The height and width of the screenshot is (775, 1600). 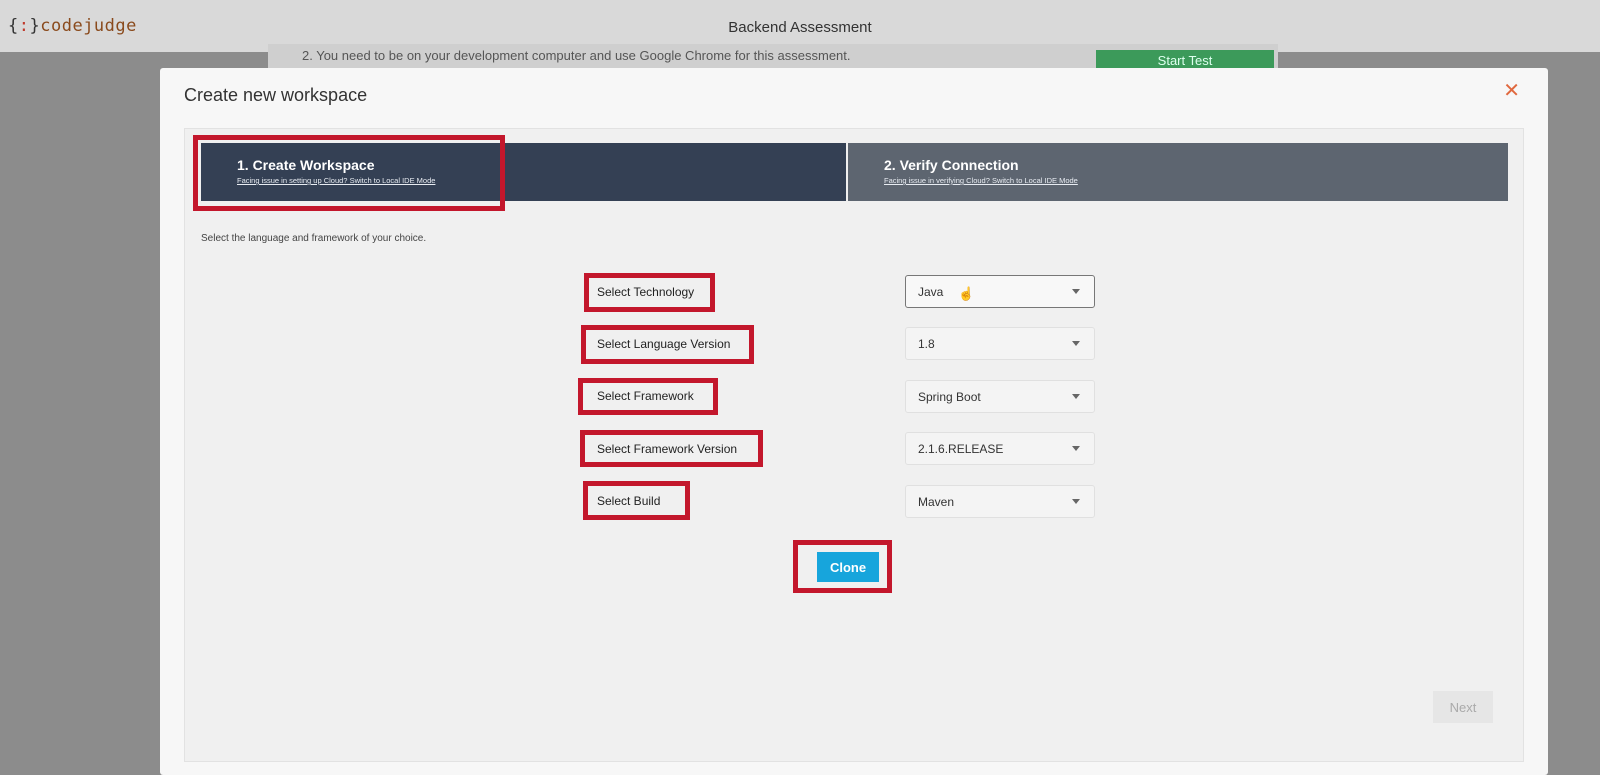 What do you see at coordinates (966, 293) in the screenshot?
I see `hand-cursor-icon: ☝` at bounding box center [966, 293].